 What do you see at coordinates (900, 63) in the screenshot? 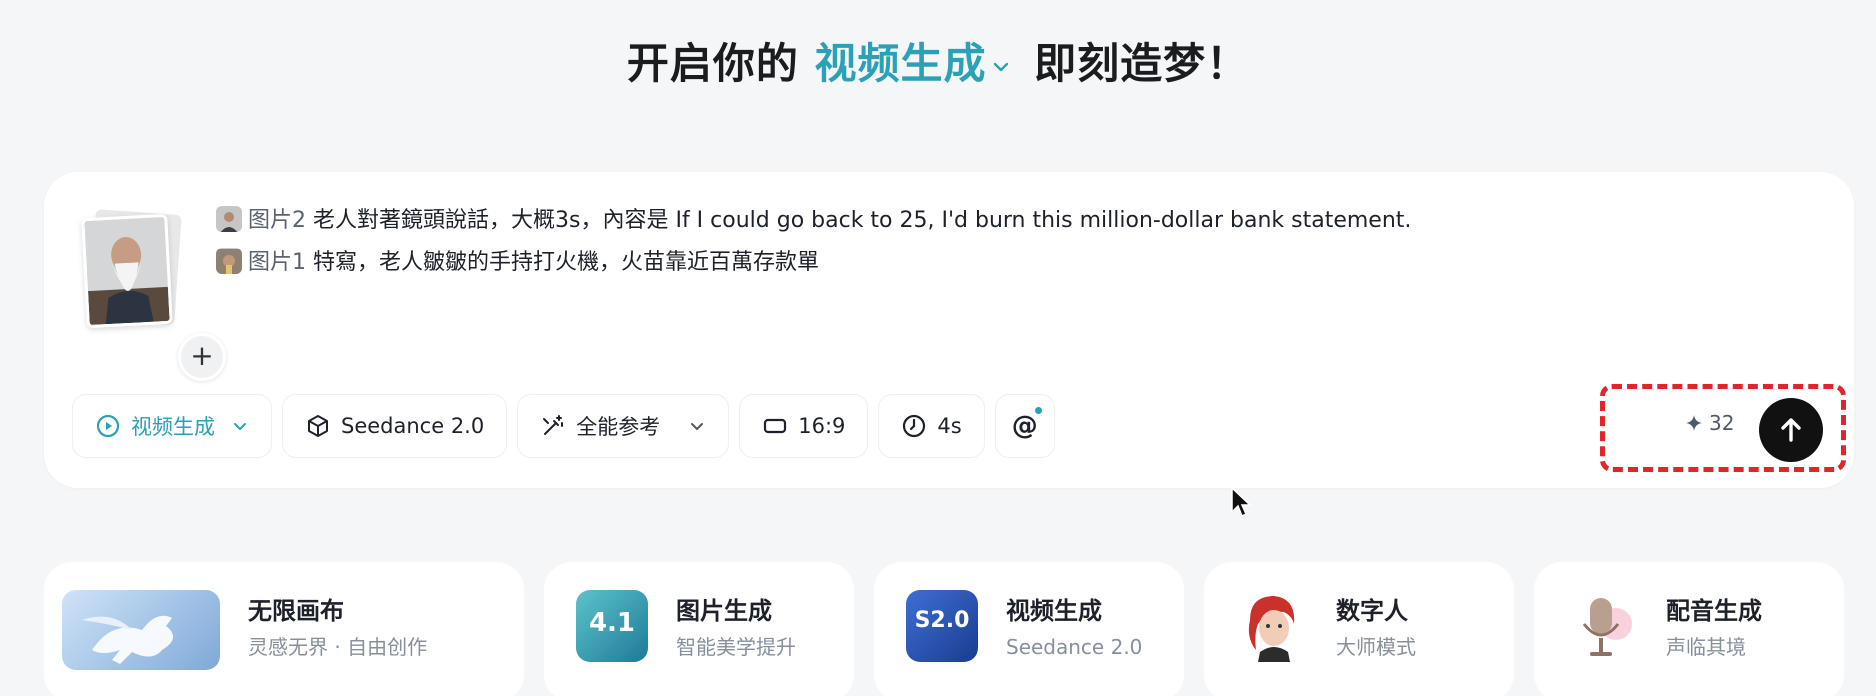
I see `mode-selector-label: 视频生成` at bounding box center [900, 63].